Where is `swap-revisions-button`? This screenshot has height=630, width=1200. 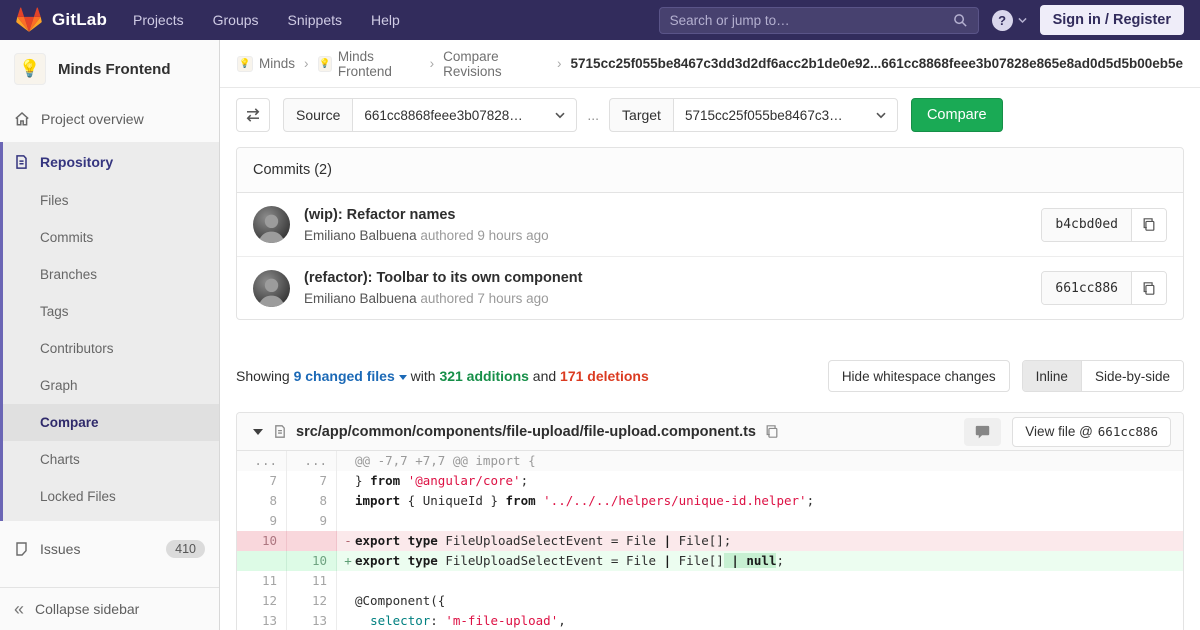 swap-revisions-button is located at coordinates (253, 115).